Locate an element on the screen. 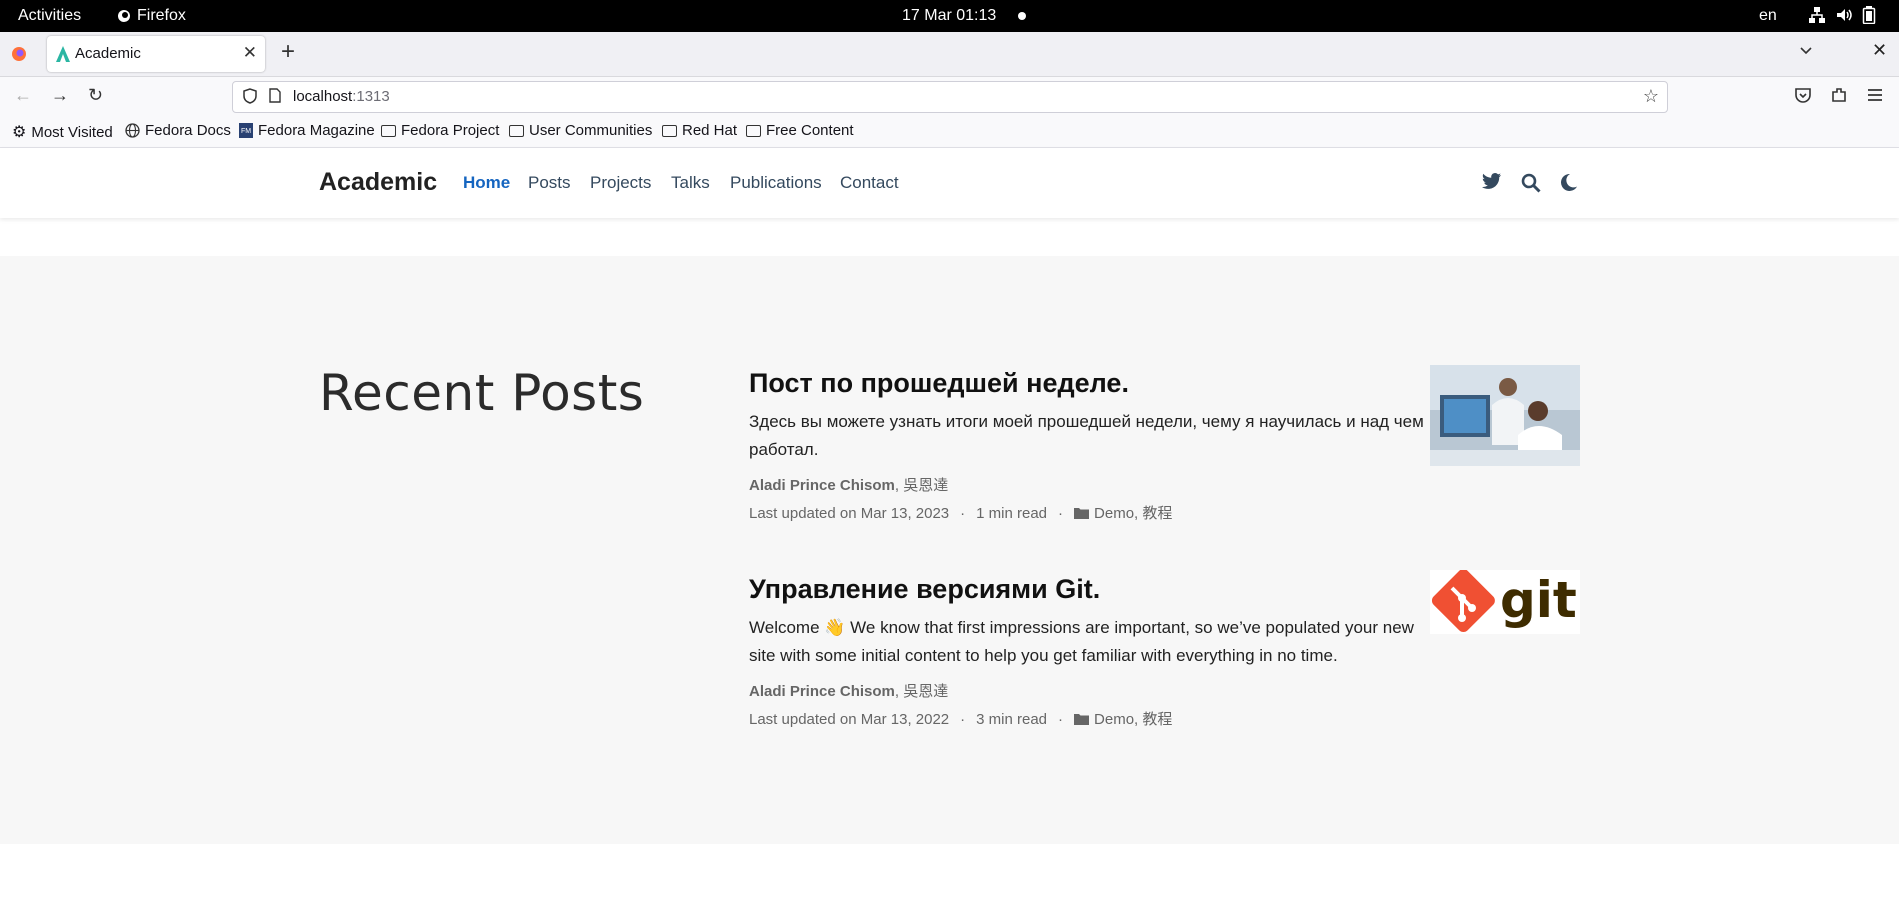 Image resolution: width=1899 pixels, height=919 pixels. post-thumbnail is located at coordinates (1505, 415).